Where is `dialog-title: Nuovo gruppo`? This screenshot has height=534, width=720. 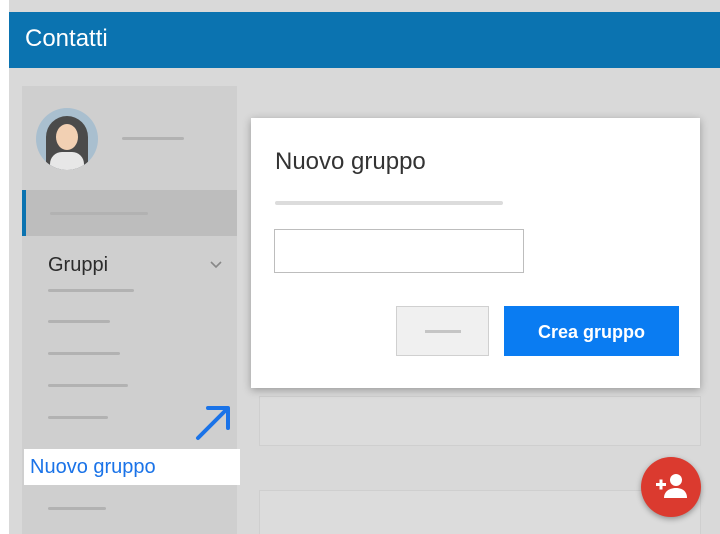
dialog-title: Nuovo gruppo is located at coordinates (350, 161).